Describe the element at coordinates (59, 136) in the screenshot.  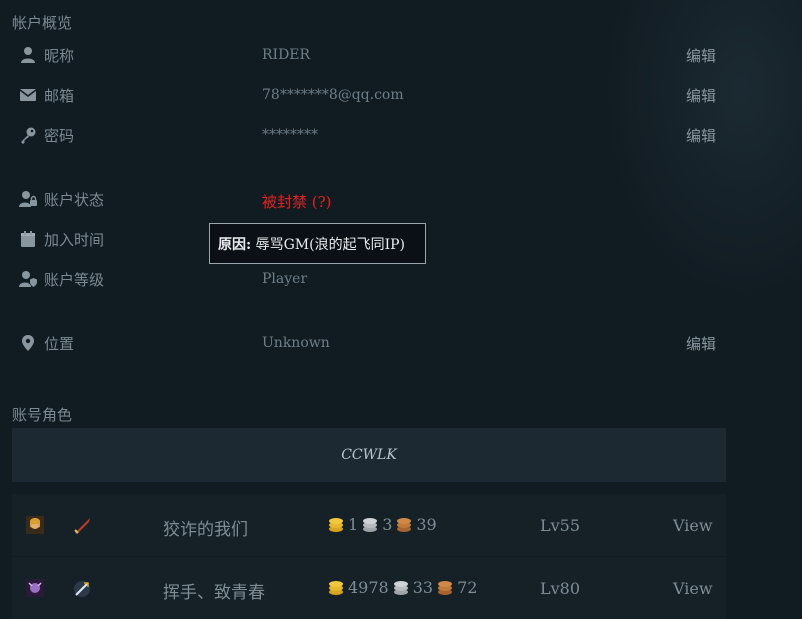
I see `field-label: 密码` at that location.